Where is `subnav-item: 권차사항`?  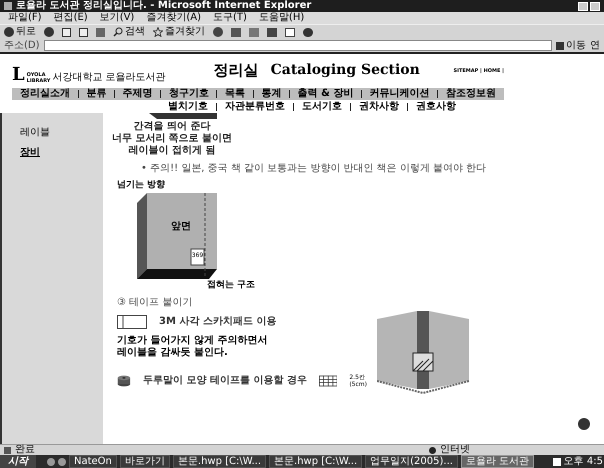
subnav-item: 권차사항 is located at coordinates (379, 106).